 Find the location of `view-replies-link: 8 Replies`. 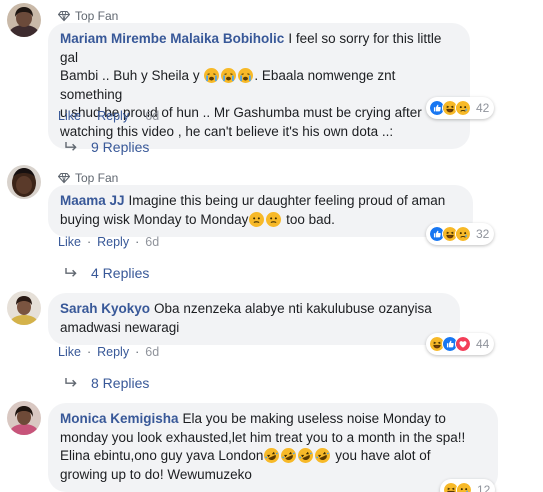

view-replies-link: 8 Replies is located at coordinates (106, 383).